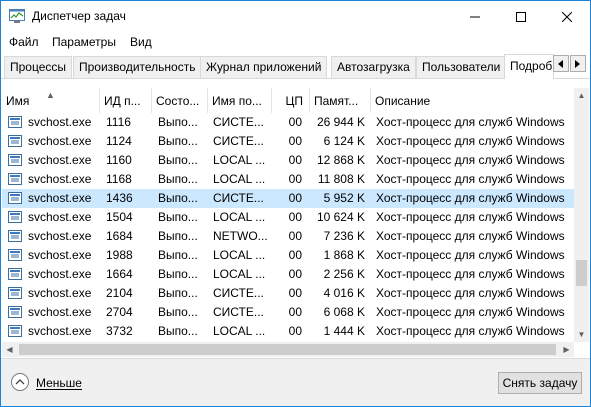  What do you see at coordinates (50, 95) in the screenshot?
I see `sort-ascending-icon: ▲` at bounding box center [50, 95].